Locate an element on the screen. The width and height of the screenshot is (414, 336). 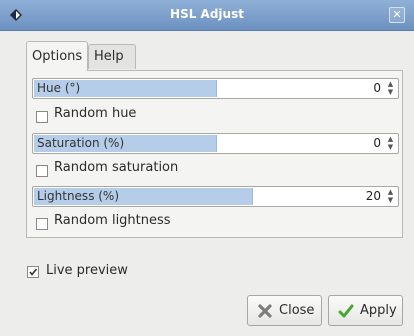
close-button-label: Close is located at coordinates (297, 310).